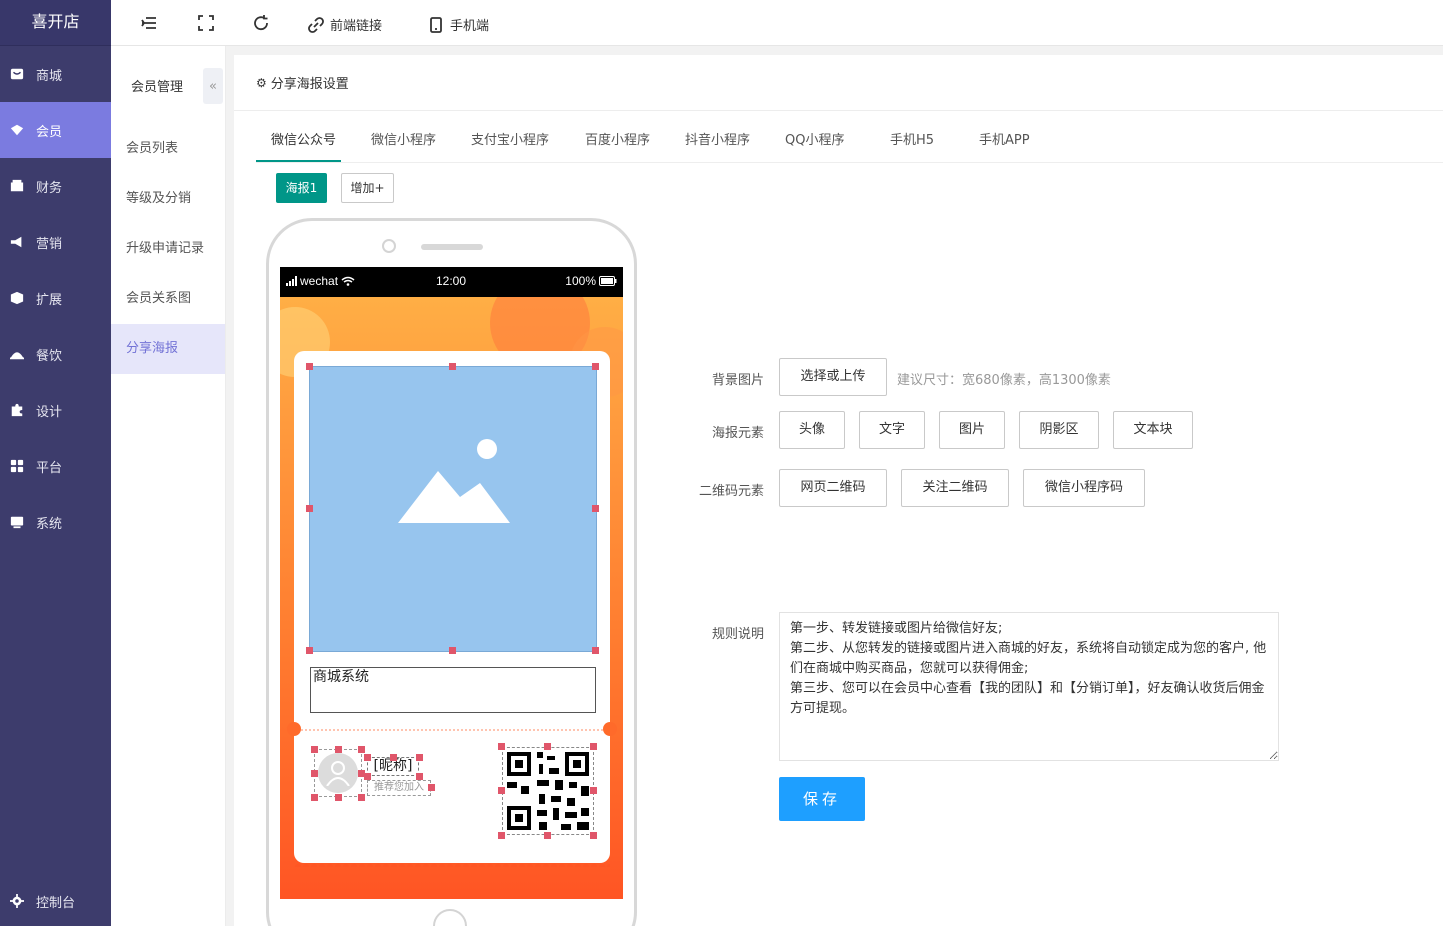 Image resolution: width=1443 pixels, height=926 pixels. Describe the element at coordinates (261, 82) in the screenshot. I see `gear-icon: ⚙` at that location.